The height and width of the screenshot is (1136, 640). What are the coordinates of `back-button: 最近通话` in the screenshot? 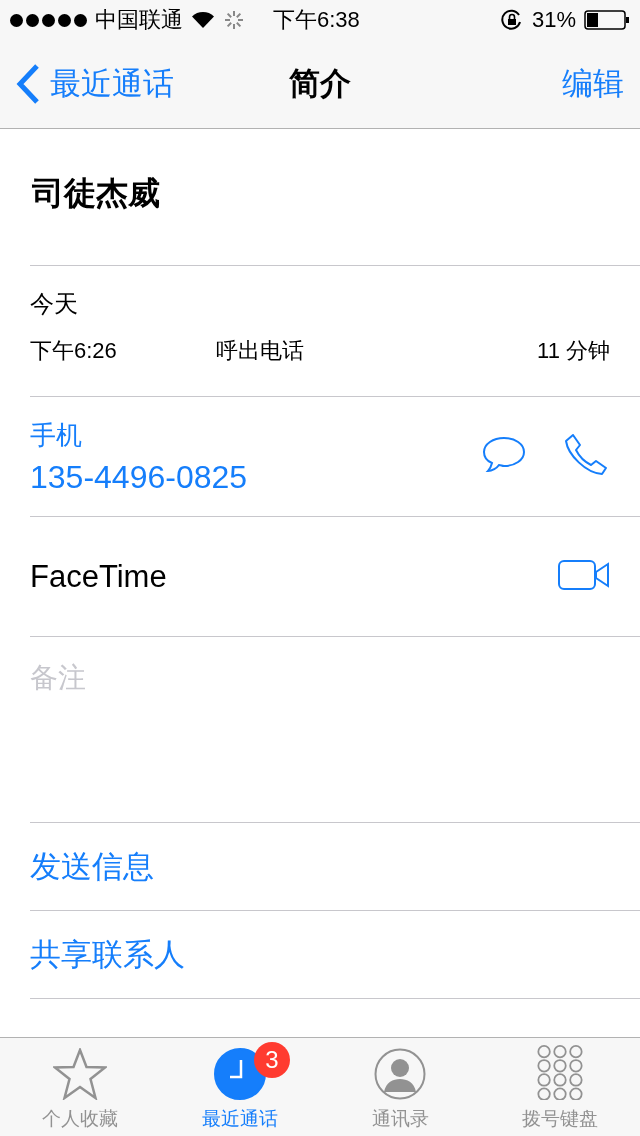 It's located at (95, 84).